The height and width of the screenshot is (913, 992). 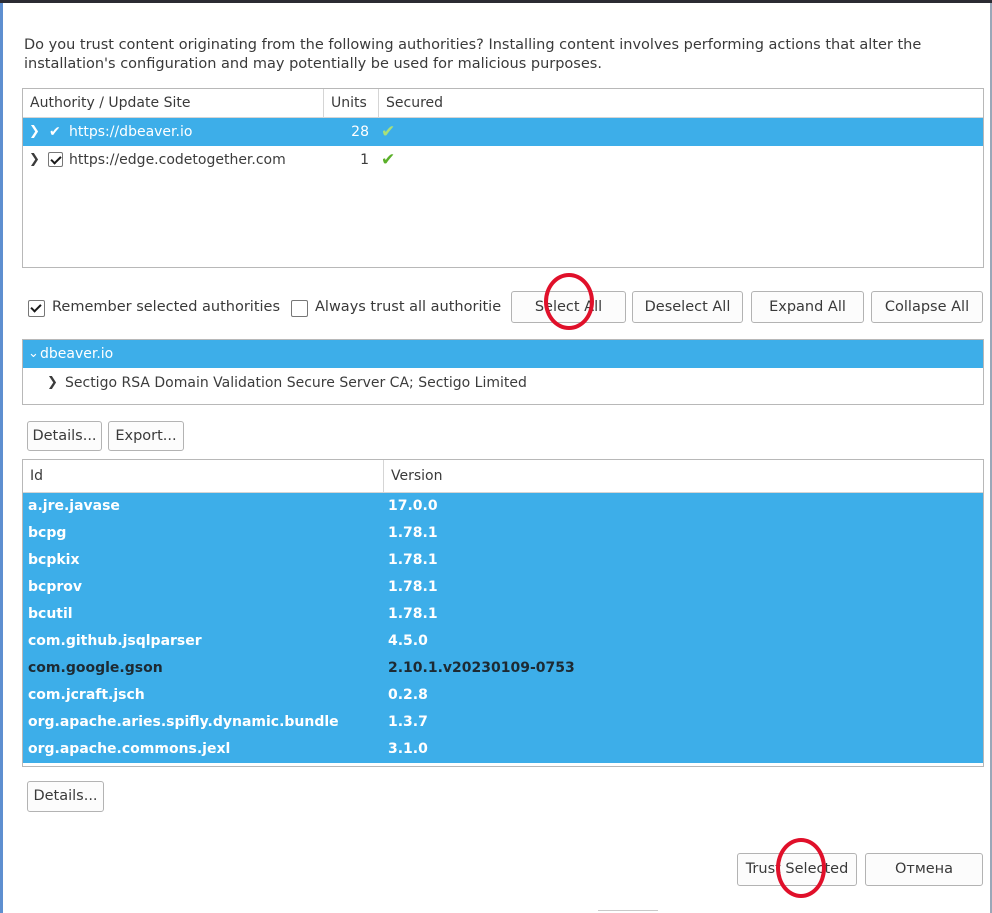 I want to click on unit-row: bcpkix 1.78.1, so click(x=503, y=560).